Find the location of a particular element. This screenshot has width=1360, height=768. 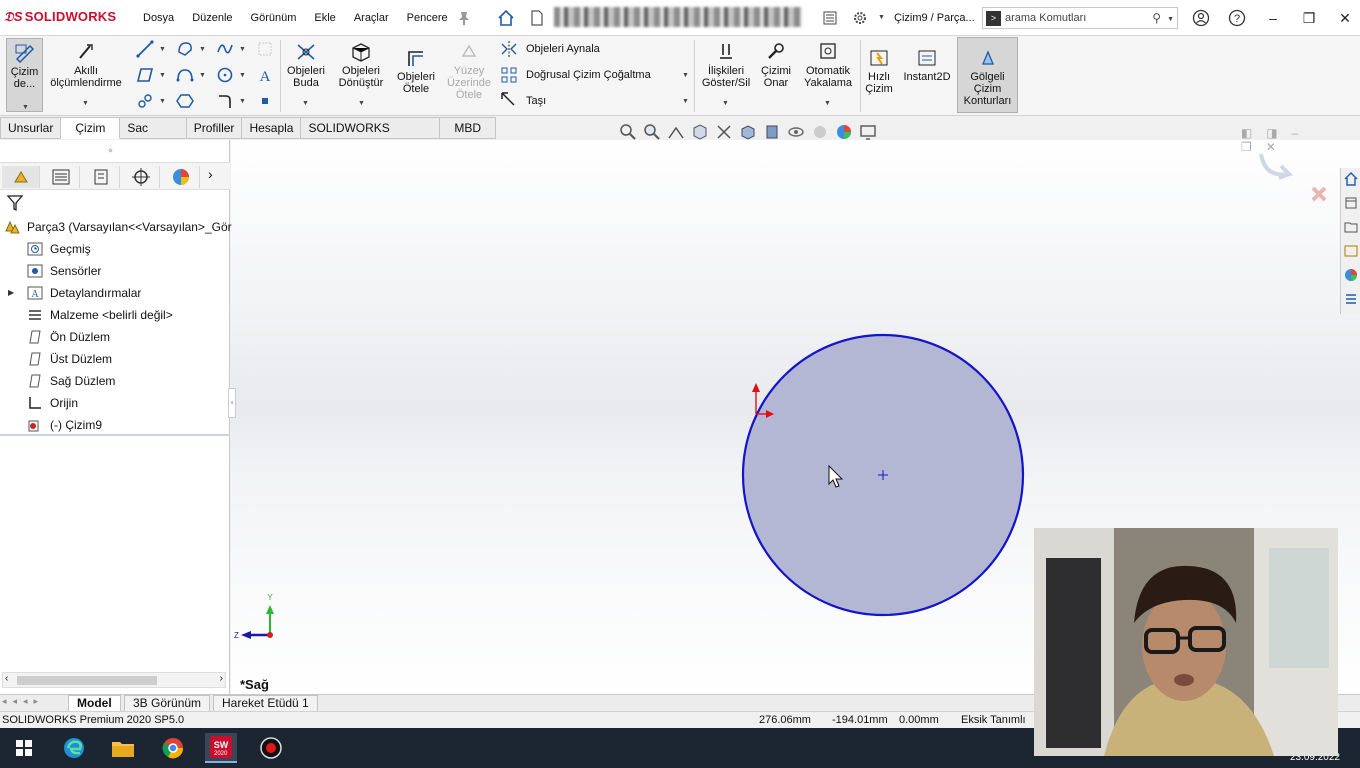

fillet-icon is located at coordinates (185, 75).